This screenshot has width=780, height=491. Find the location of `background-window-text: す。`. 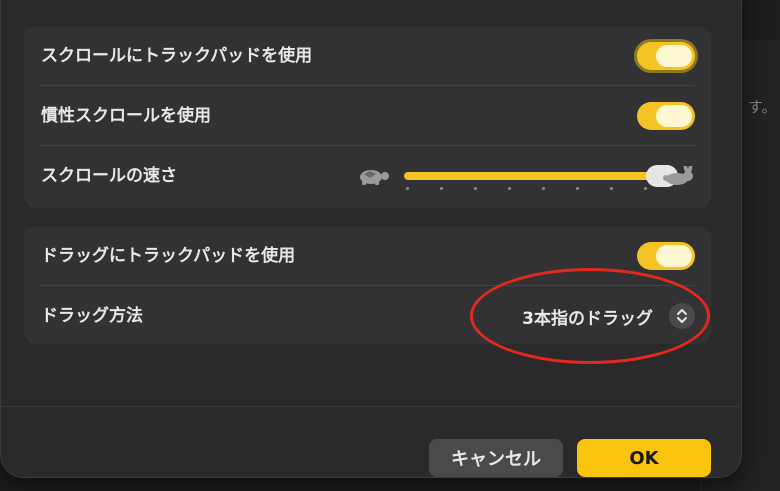

background-window-text: す。 is located at coordinates (762, 107).